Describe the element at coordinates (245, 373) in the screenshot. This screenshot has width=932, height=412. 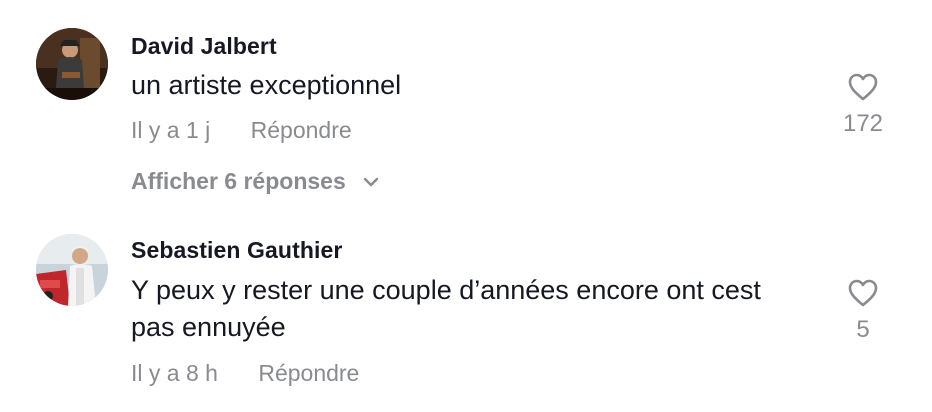
I see `comment-meta: Il y a 8 h Répondre` at that location.